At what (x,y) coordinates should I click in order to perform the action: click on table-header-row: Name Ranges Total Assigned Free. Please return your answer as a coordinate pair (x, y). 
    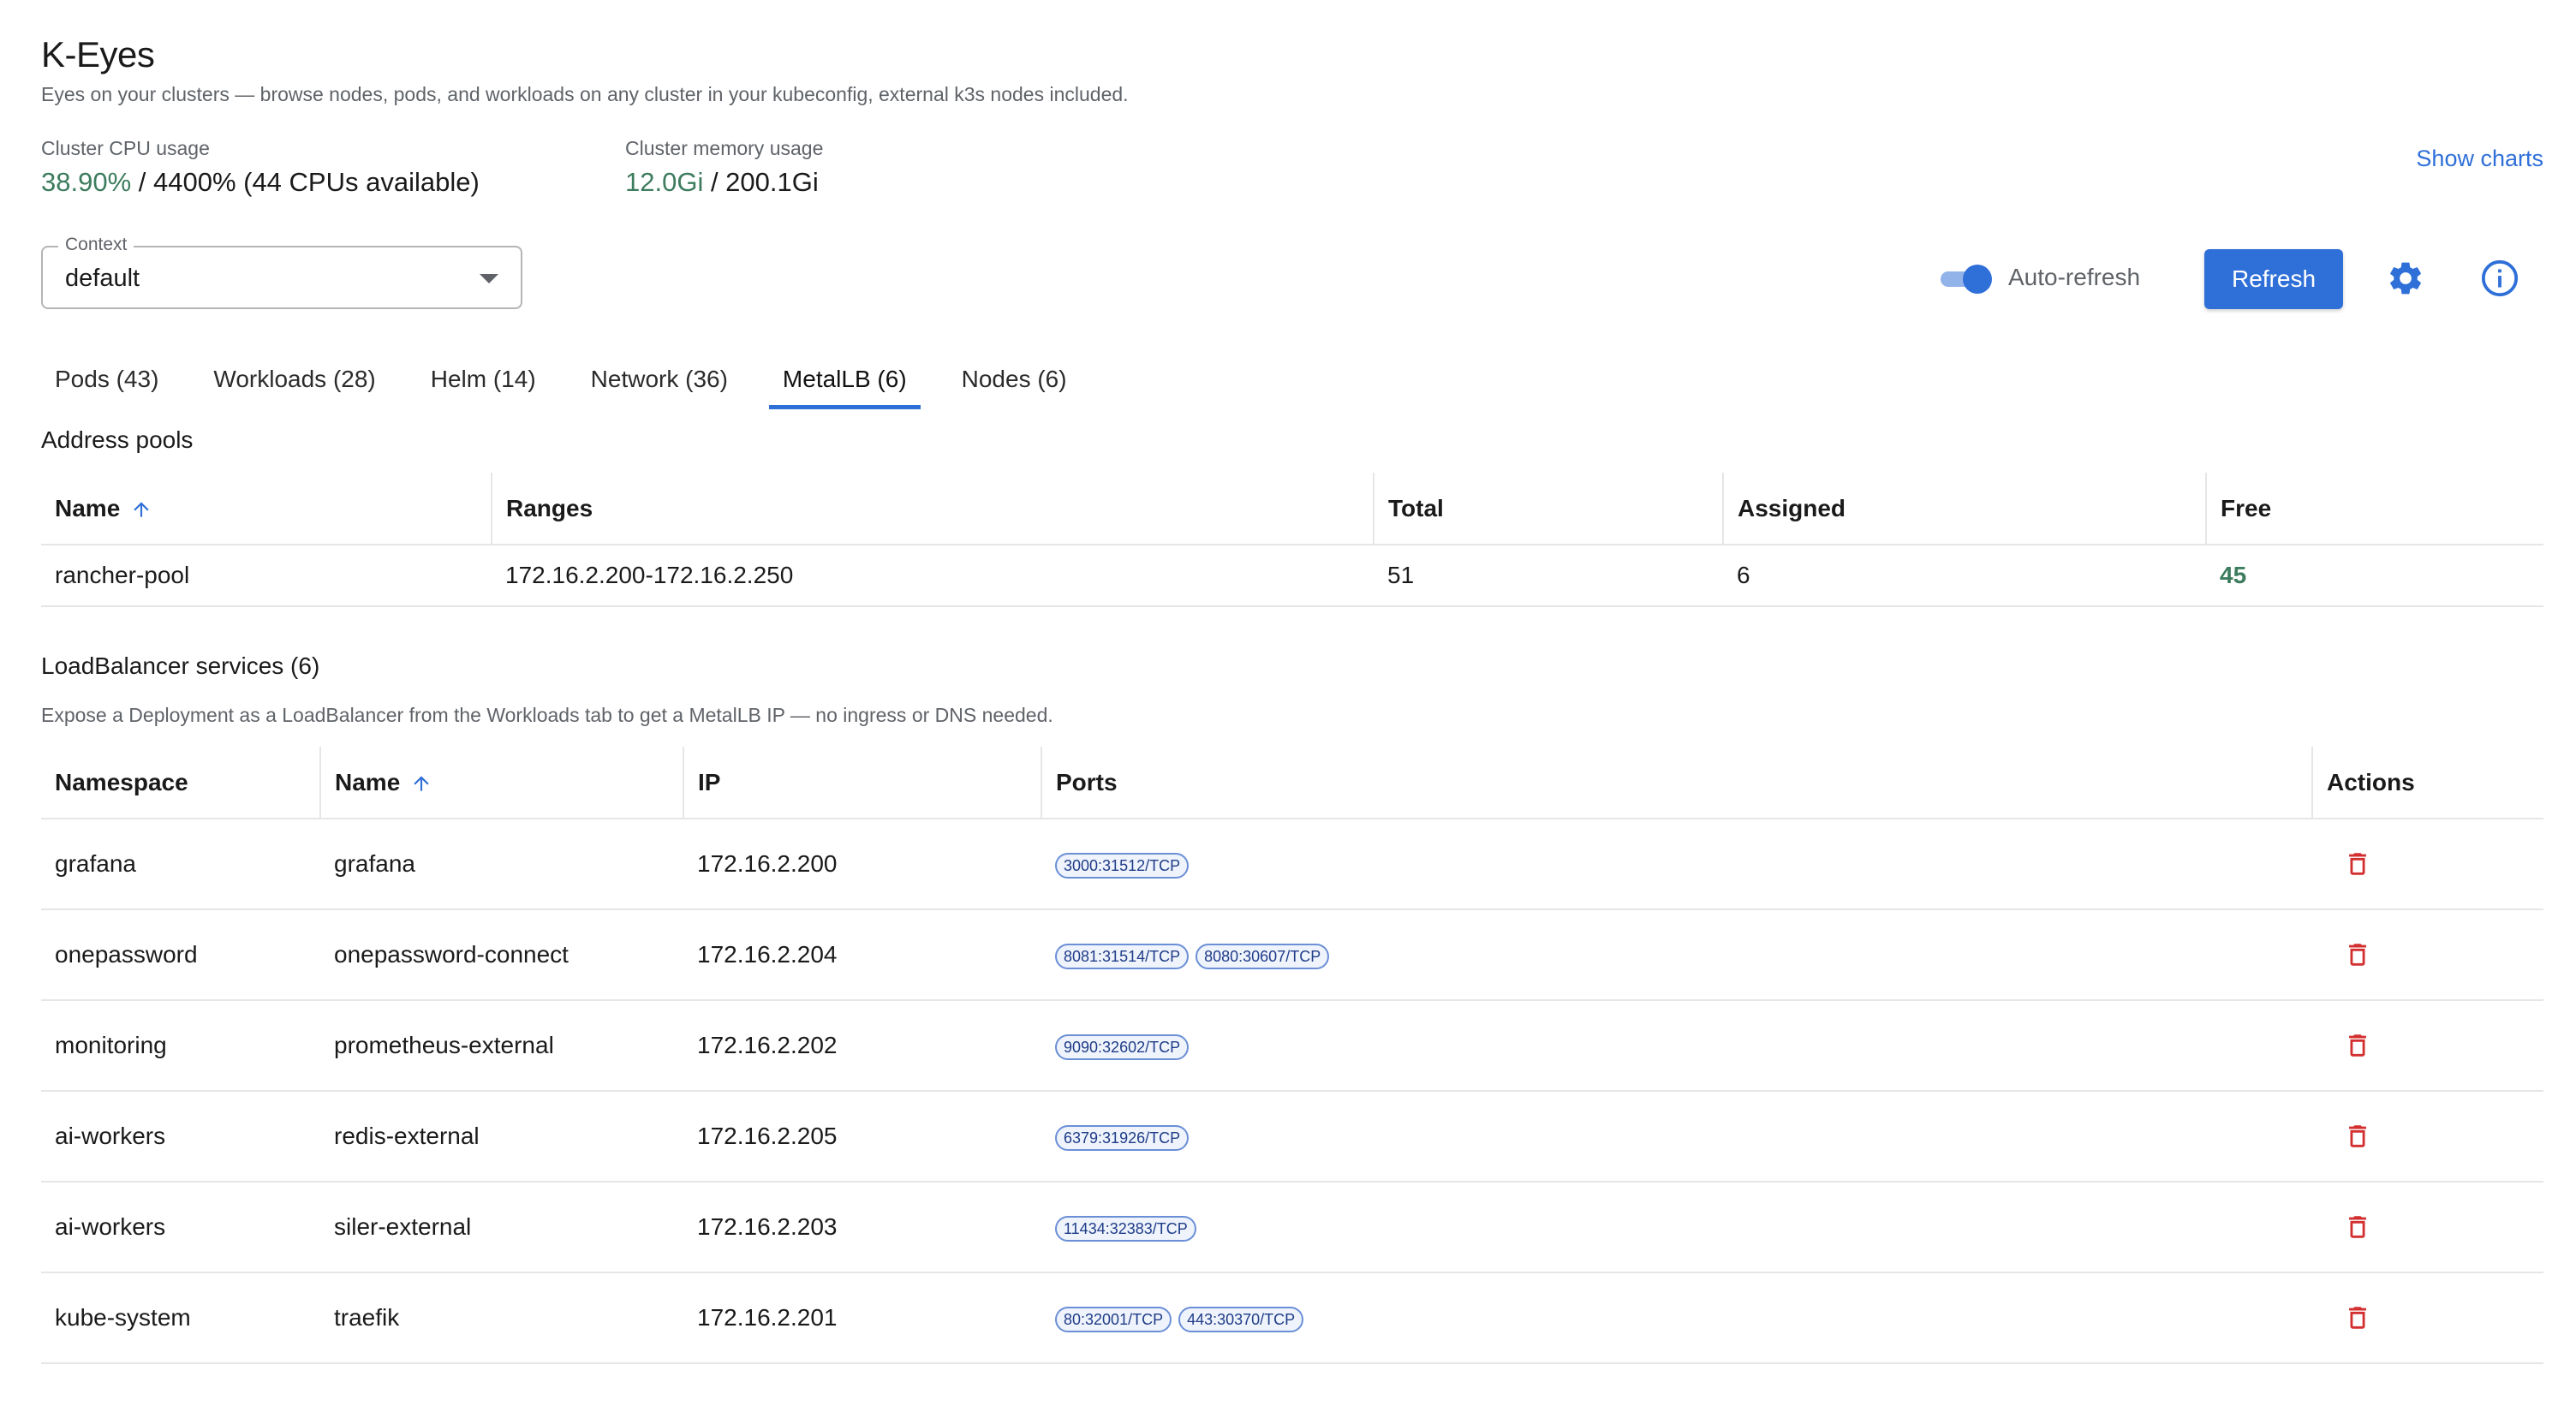
    Looking at the image, I should click on (1292, 509).